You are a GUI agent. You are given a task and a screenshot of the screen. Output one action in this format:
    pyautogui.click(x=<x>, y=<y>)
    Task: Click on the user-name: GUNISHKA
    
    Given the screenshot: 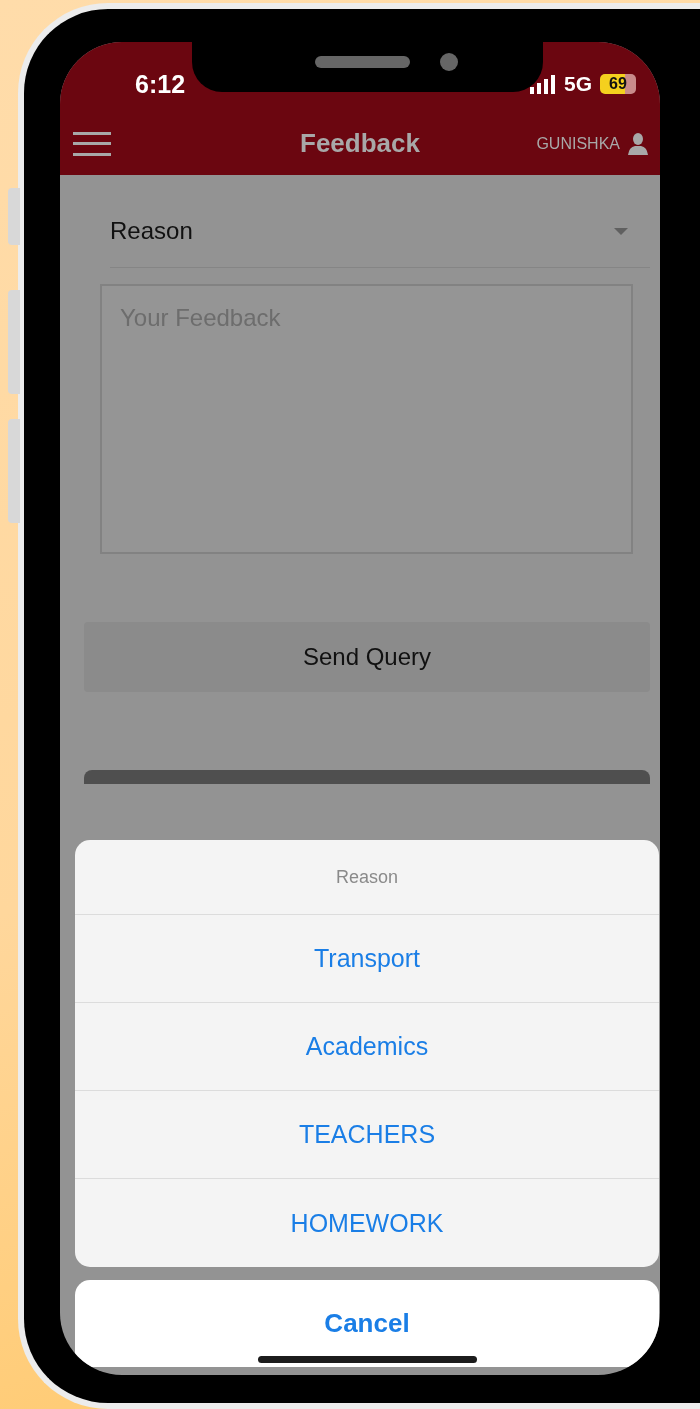 What is the action you would take?
    pyautogui.click(x=578, y=143)
    